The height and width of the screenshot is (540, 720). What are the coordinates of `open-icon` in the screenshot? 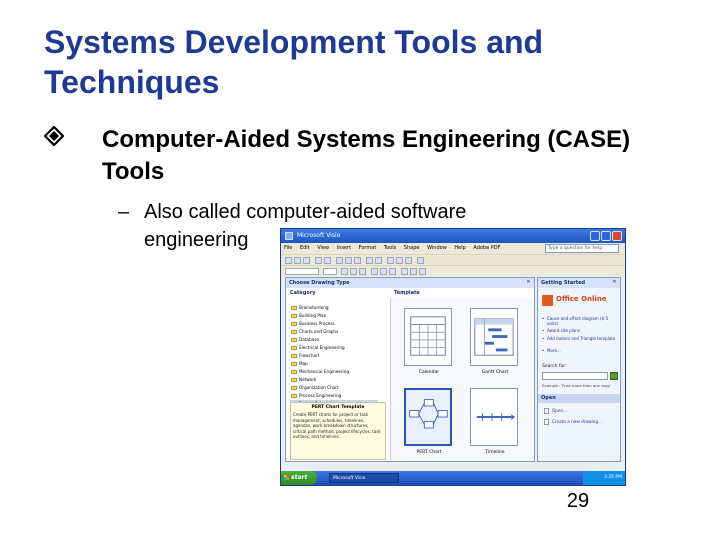 It's located at (297, 260).